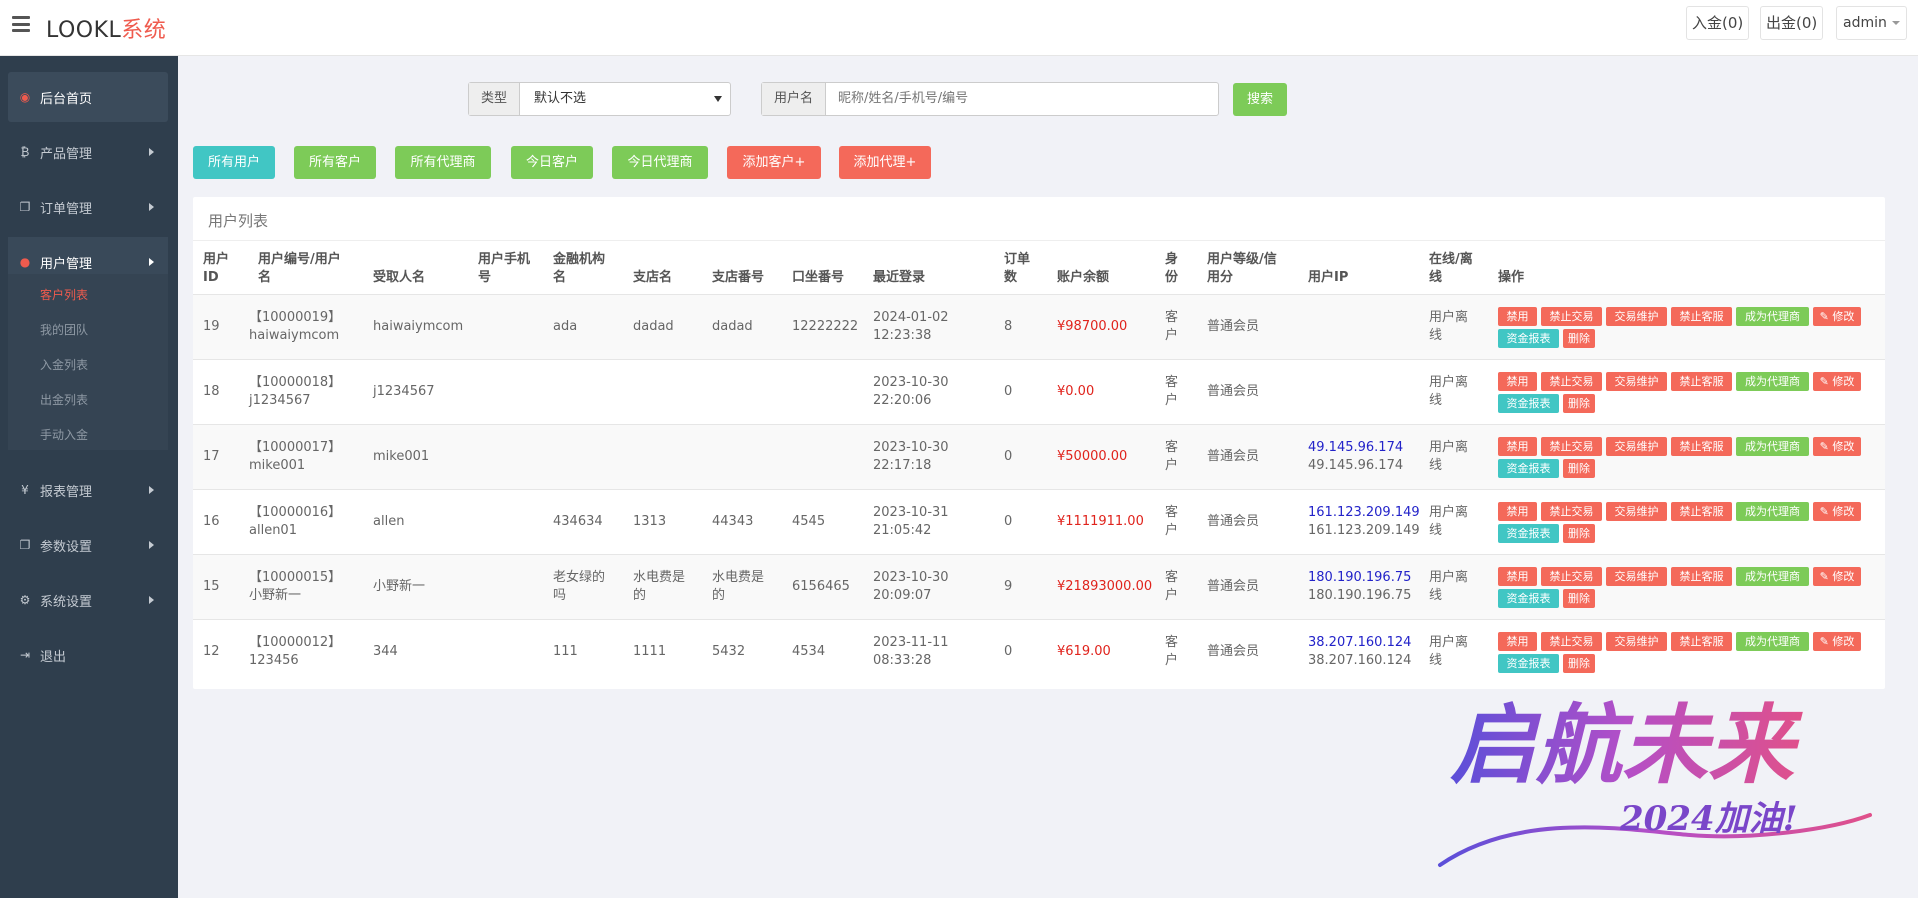 Image resolution: width=1918 pixels, height=898 pixels. I want to click on all-agents-button: 所有代理商, so click(443, 162).